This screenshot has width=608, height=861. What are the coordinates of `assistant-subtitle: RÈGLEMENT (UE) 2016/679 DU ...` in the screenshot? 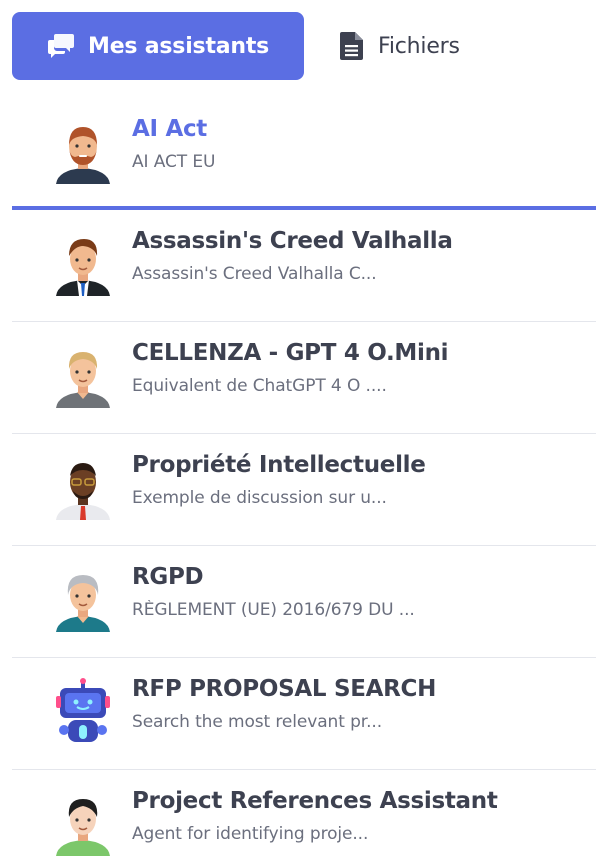 It's located at (273, 610).